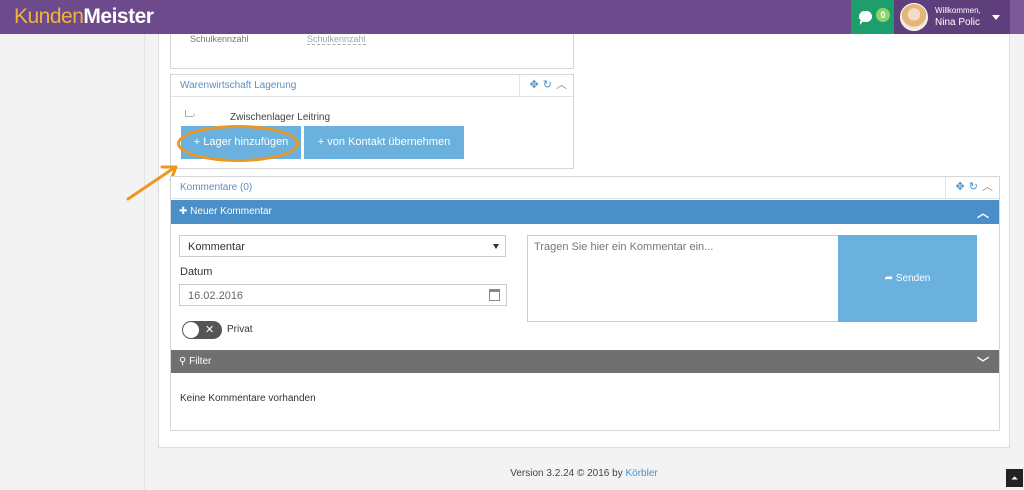 This screenshot has width=1024, height=490. I want to click on plus-icon: ✚, so click(185, 211).